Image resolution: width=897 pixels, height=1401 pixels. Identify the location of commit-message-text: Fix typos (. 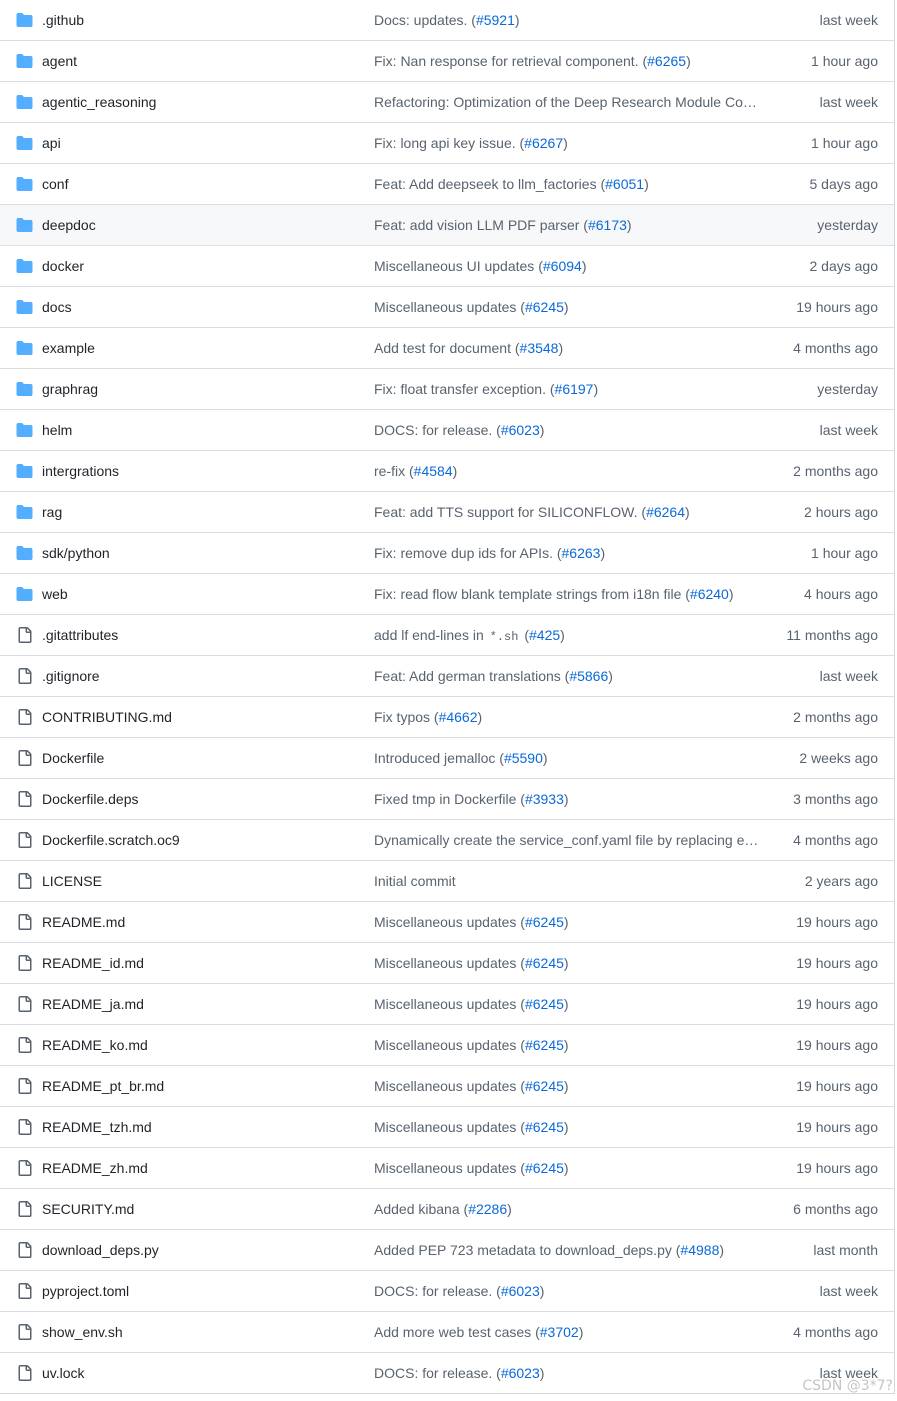
(406, 717).